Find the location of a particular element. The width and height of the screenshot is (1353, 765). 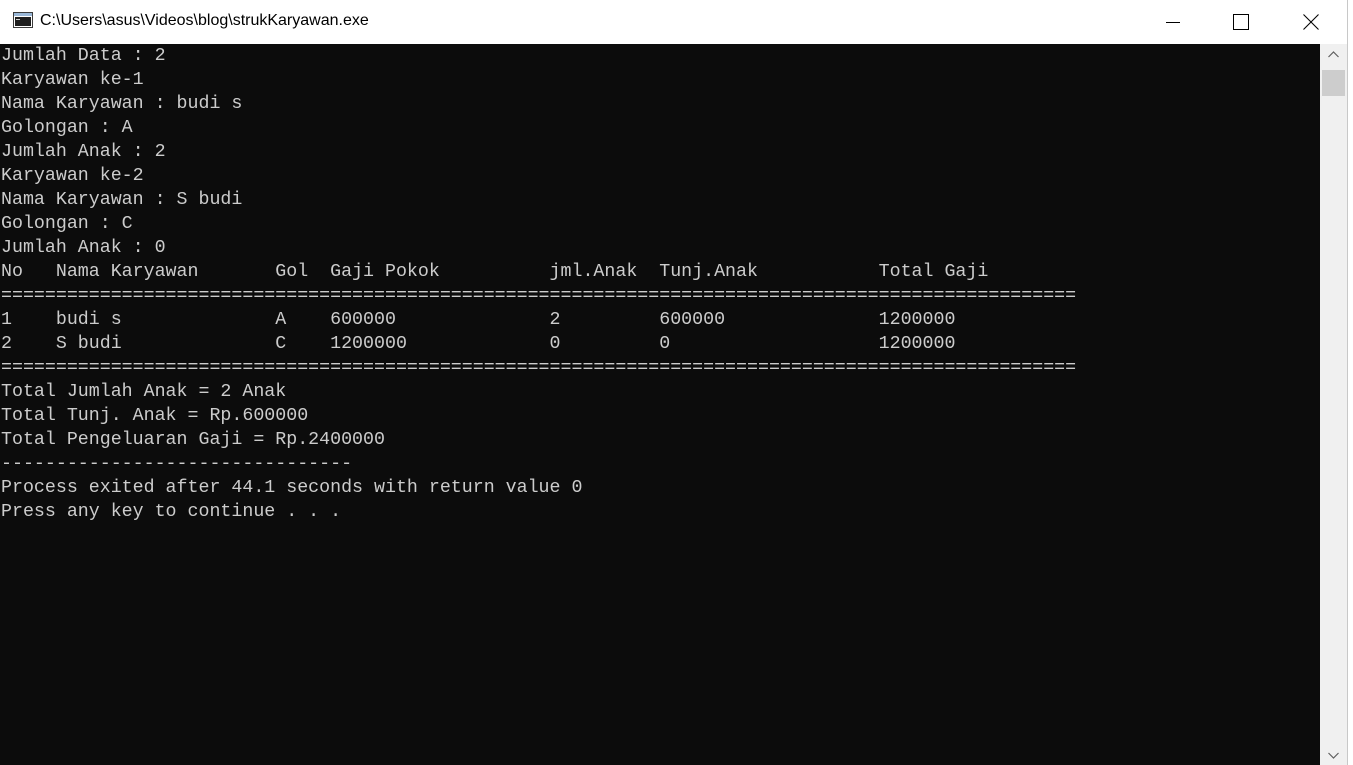

console-line: Karyawan ke-1 is located at coordinates (72, 80).